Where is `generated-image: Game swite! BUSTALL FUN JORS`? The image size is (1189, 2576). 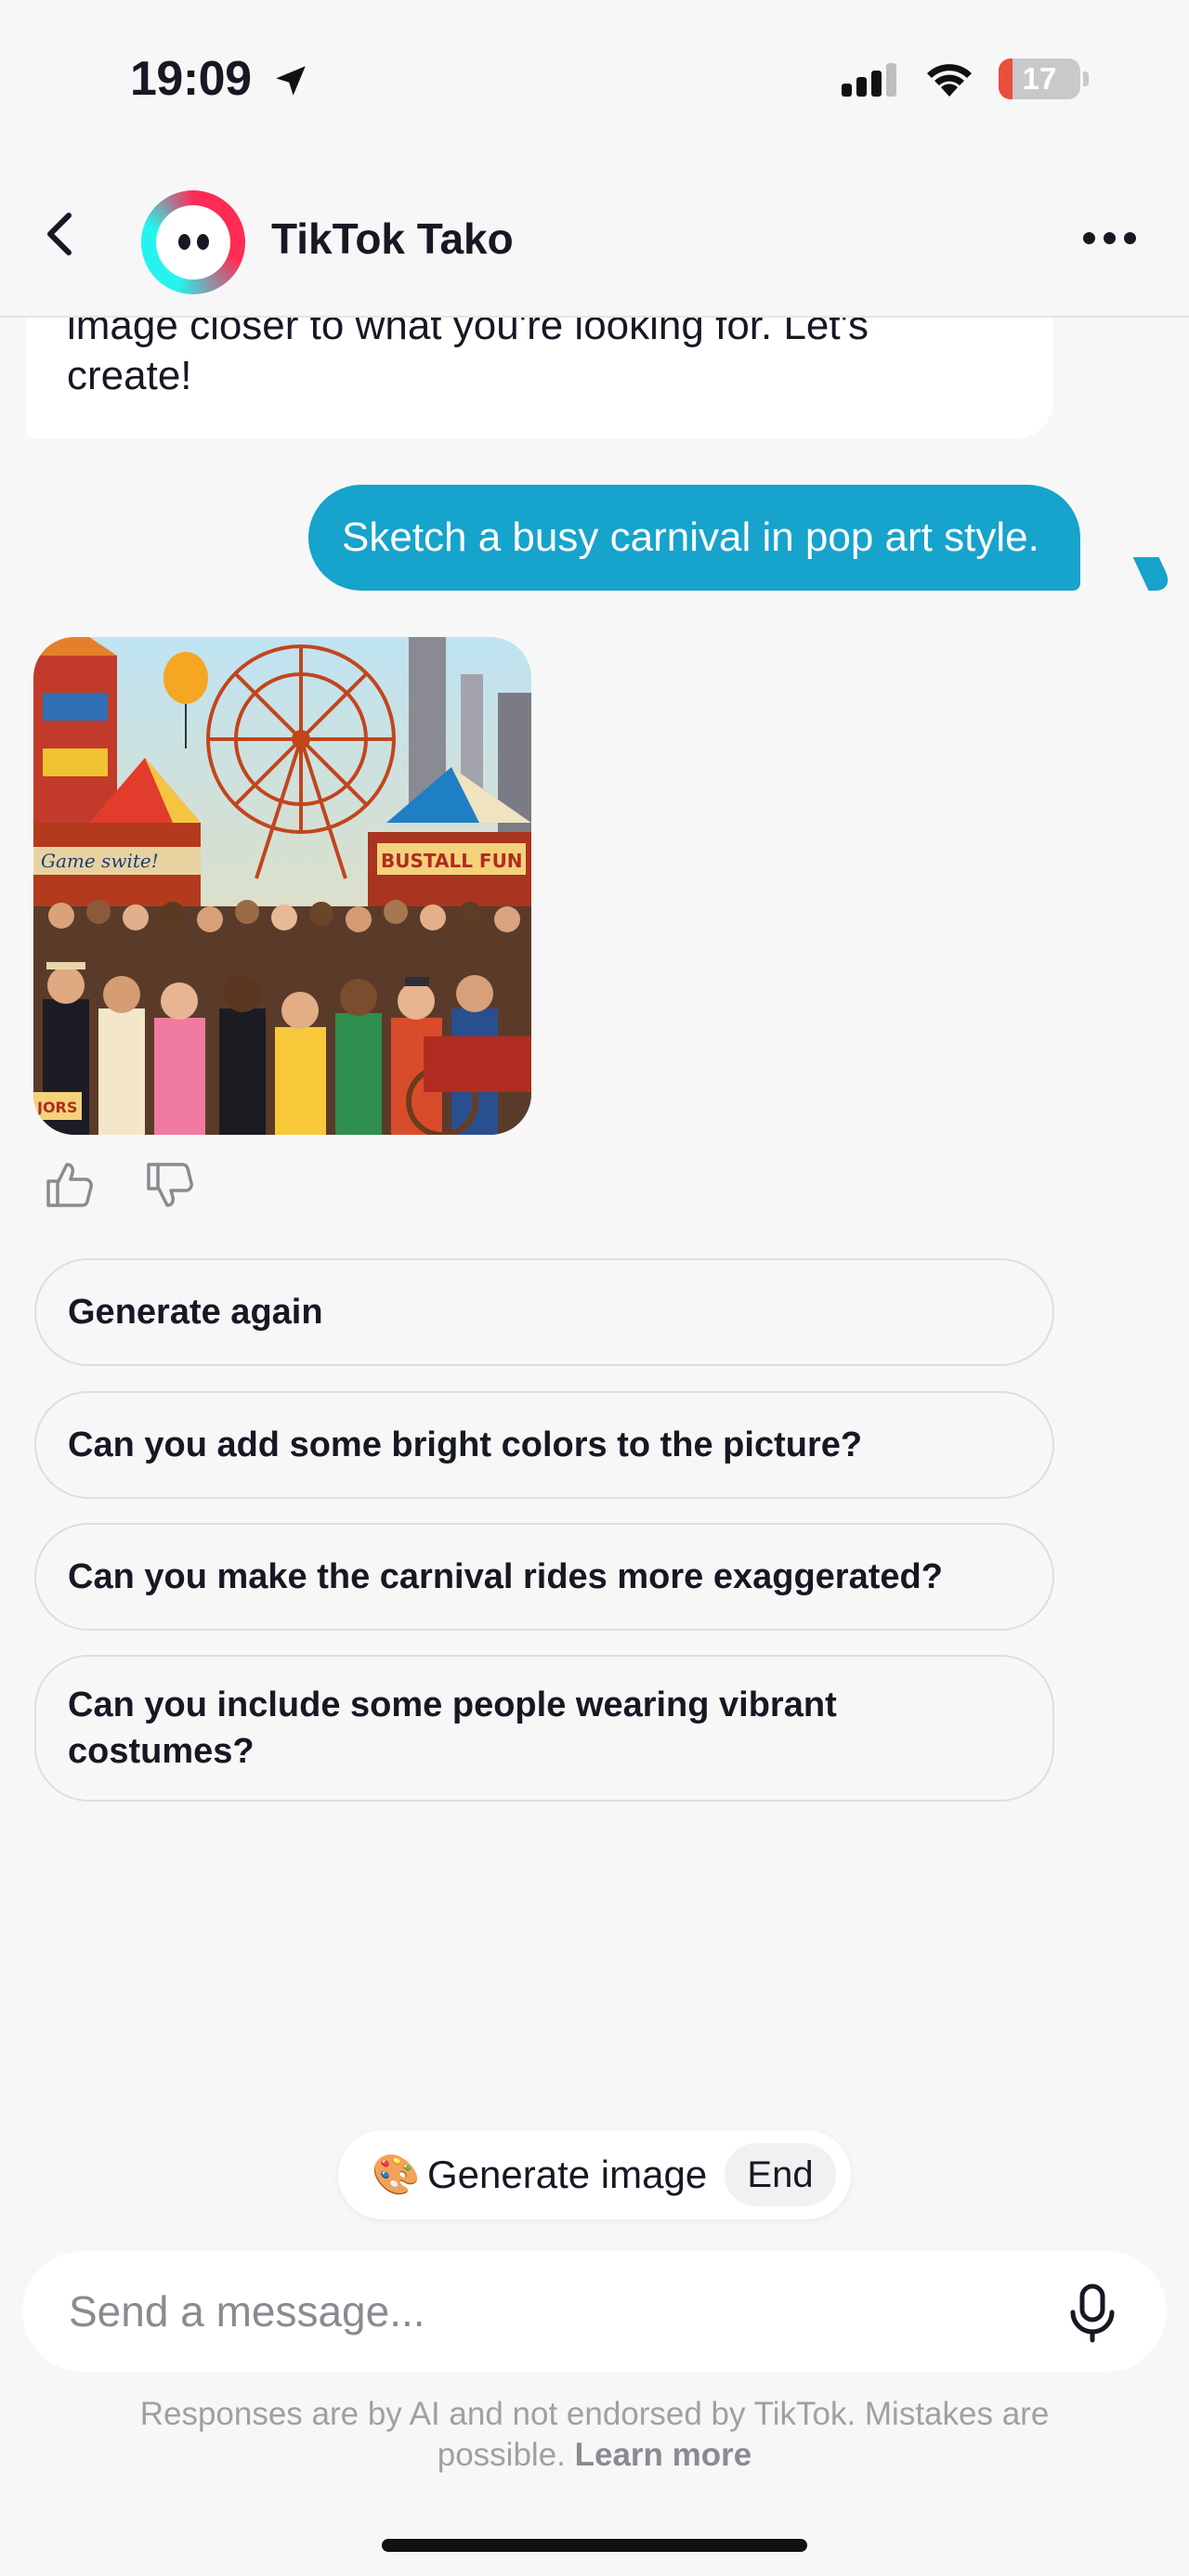
generated-image: Game swite! BUSTALL FUN JORS is located at coordinates (282, 886).